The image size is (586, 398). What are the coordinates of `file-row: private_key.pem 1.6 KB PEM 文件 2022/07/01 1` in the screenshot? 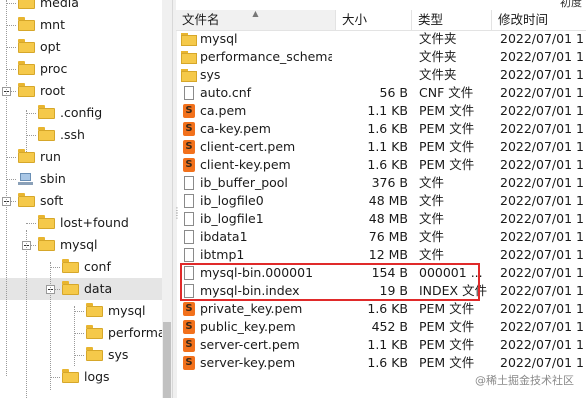 It's located at (381, 309).